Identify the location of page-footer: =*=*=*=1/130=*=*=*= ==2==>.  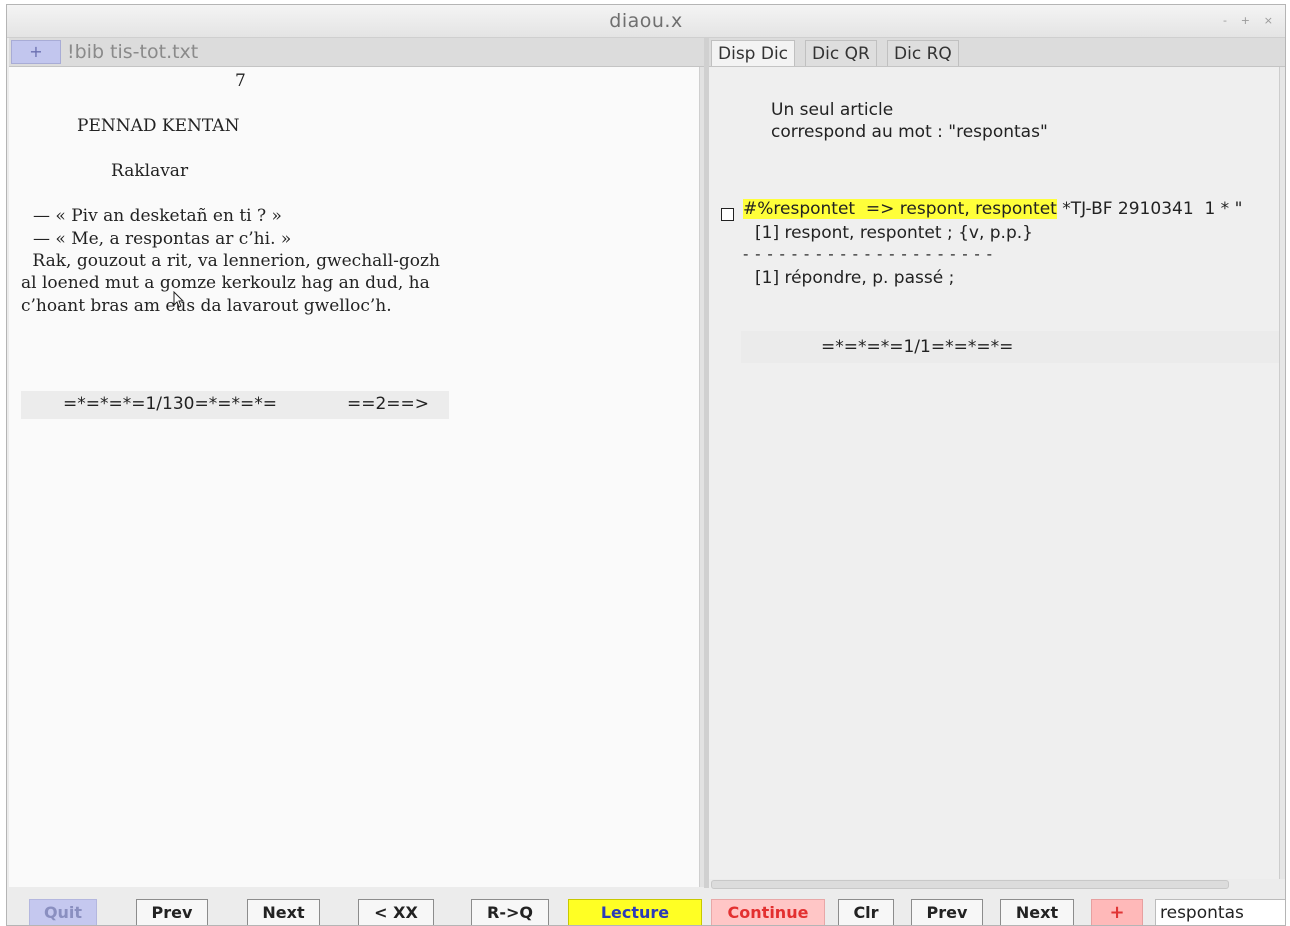
(235, 405).